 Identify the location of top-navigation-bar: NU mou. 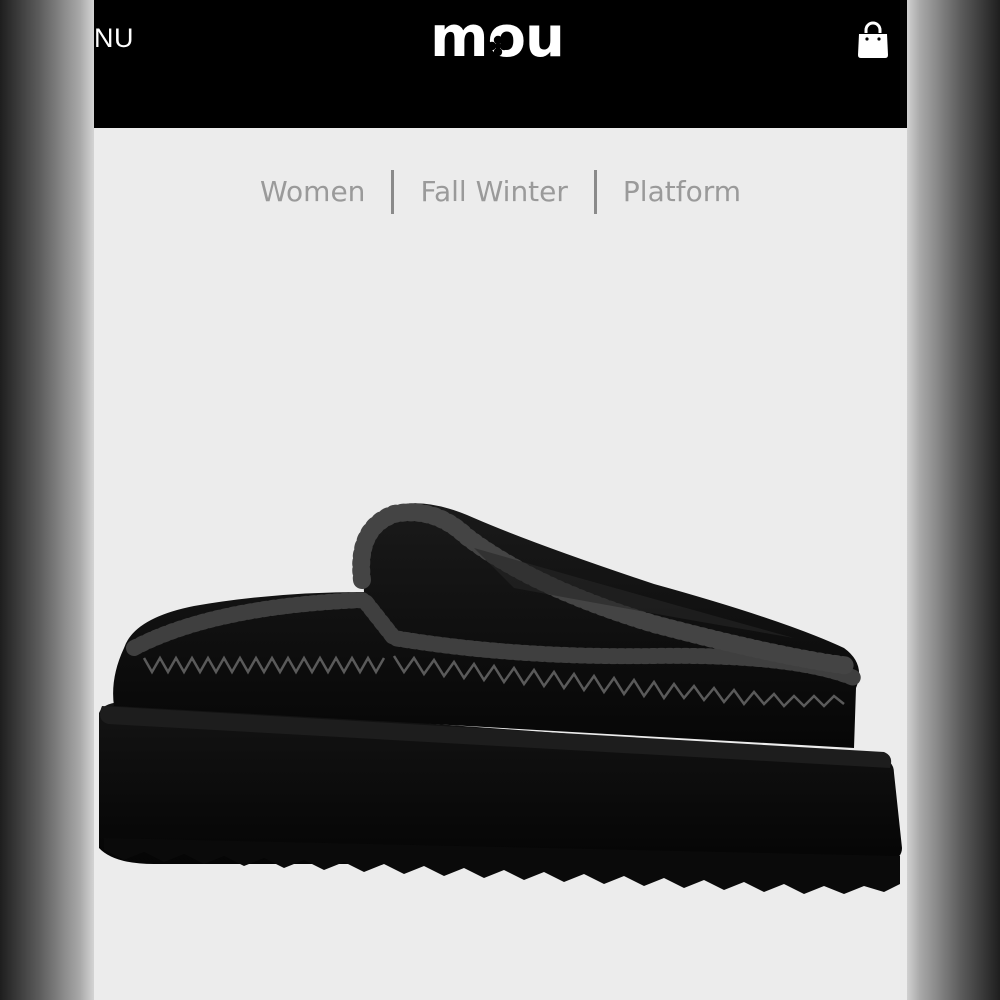
(500, 64).